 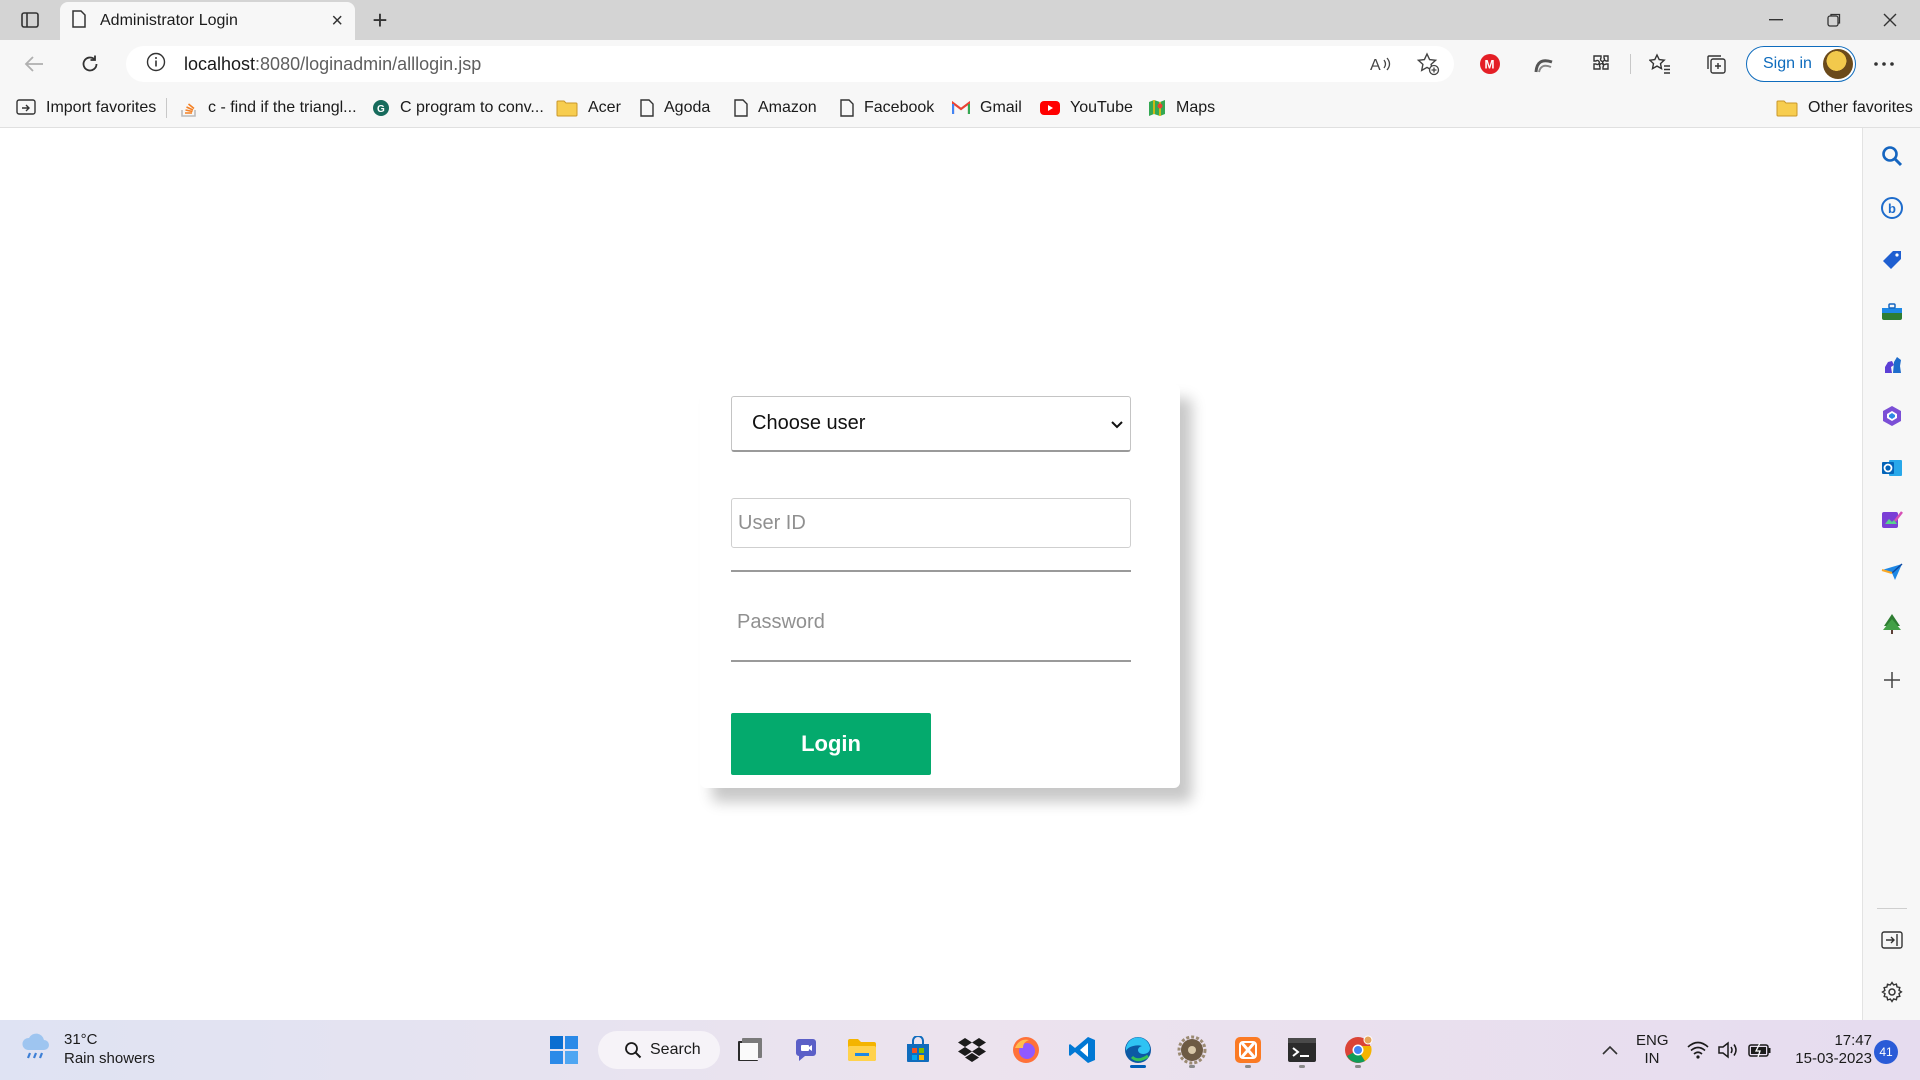 What do you see at coordinates (659, 1050) in the screenshot?
I see `taskbar-search: Search` at bounding box center [659, 1050].